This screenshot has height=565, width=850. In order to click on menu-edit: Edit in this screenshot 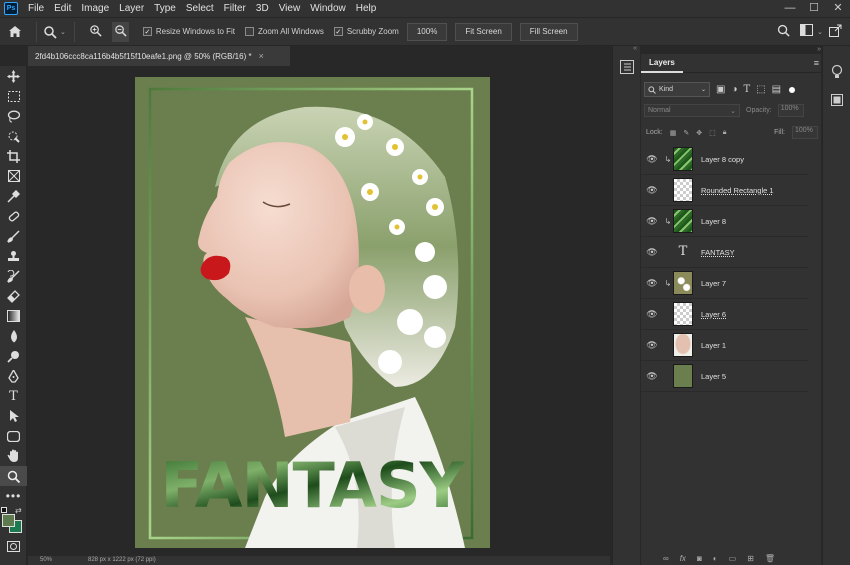, I will do `click(62, 8)`.